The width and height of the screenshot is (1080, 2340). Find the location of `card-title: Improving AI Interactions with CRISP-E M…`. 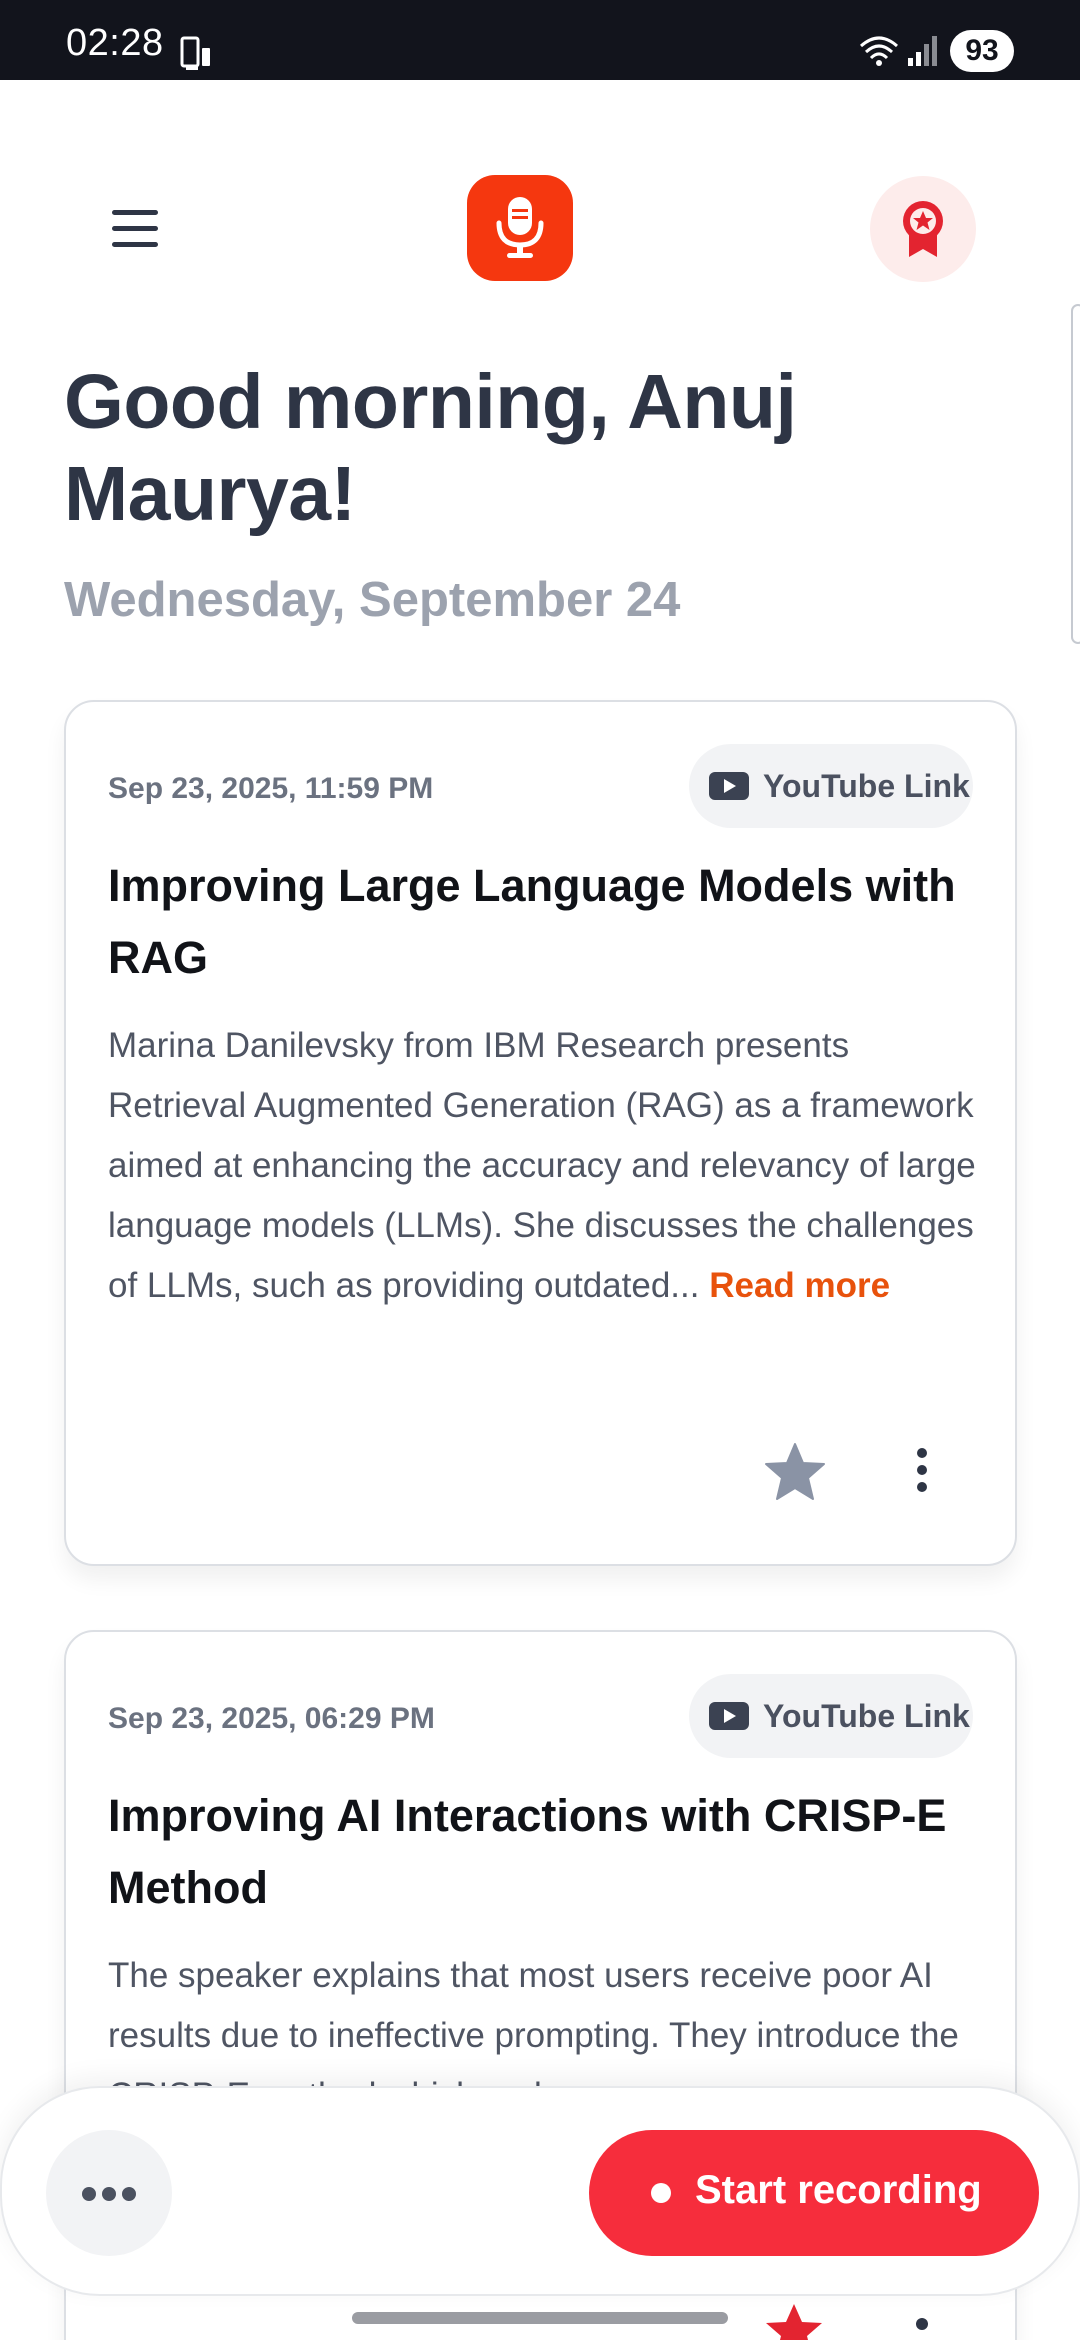

card-title: Improving AI Interactions with CRISP-E M… is located at coordinates (527, 1851).